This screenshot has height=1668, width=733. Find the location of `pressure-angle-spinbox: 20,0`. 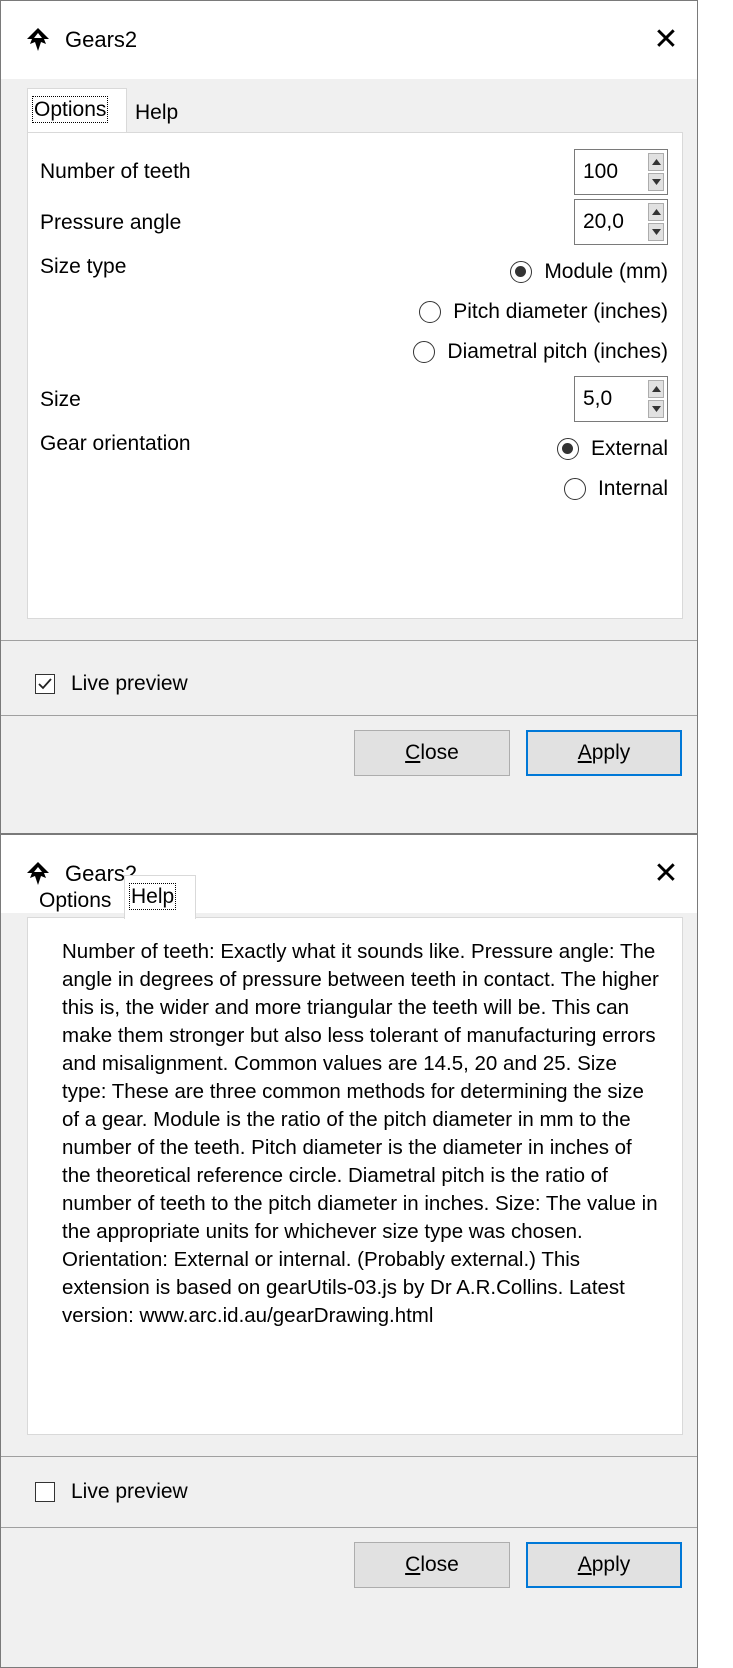

pressure-angle-spinbox: 20,0 is located at coordinates (621, 222).